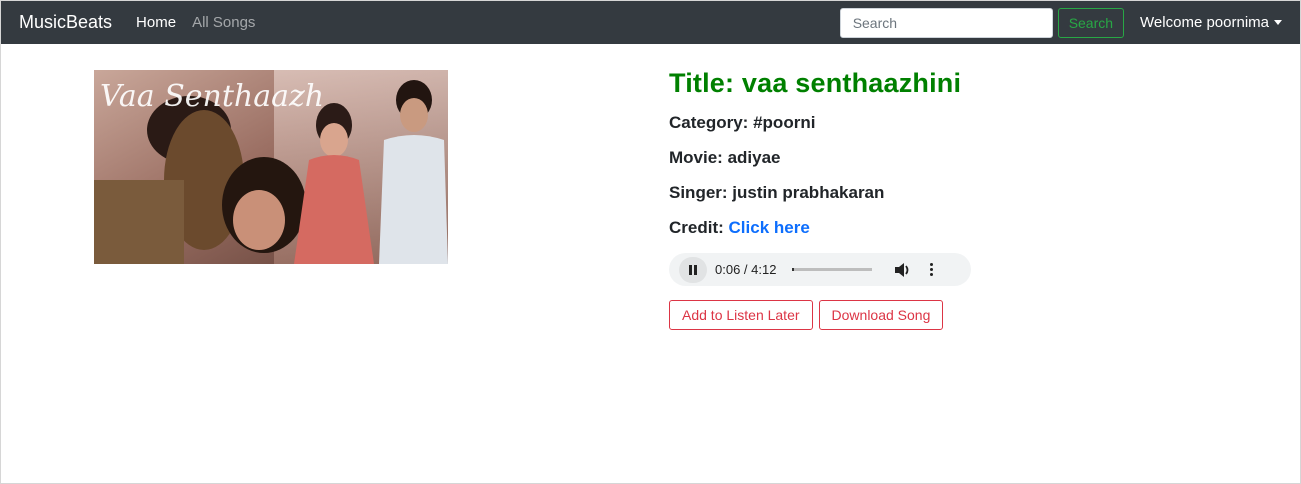  What do you see at coordinates (696, 227) in the screenshot?
I see `credit-label: Credit:` at bounding box center [696, 227].